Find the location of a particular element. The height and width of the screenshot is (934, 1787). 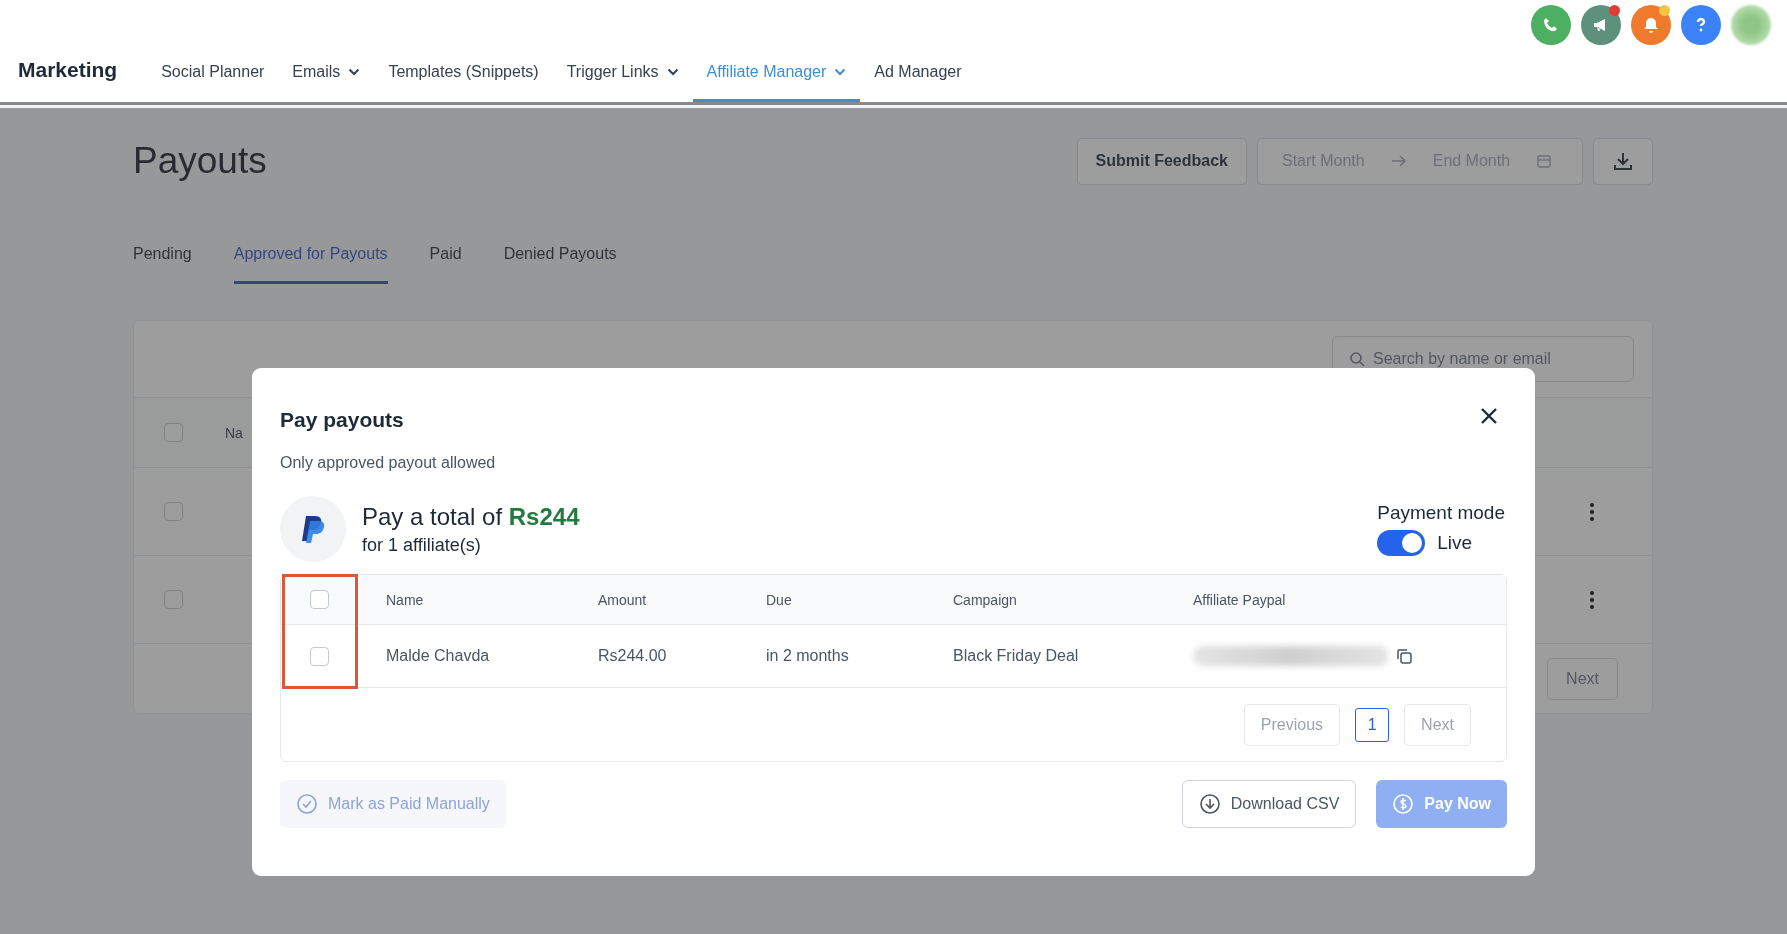

tab: Paid is located at coordinates (445, 261).